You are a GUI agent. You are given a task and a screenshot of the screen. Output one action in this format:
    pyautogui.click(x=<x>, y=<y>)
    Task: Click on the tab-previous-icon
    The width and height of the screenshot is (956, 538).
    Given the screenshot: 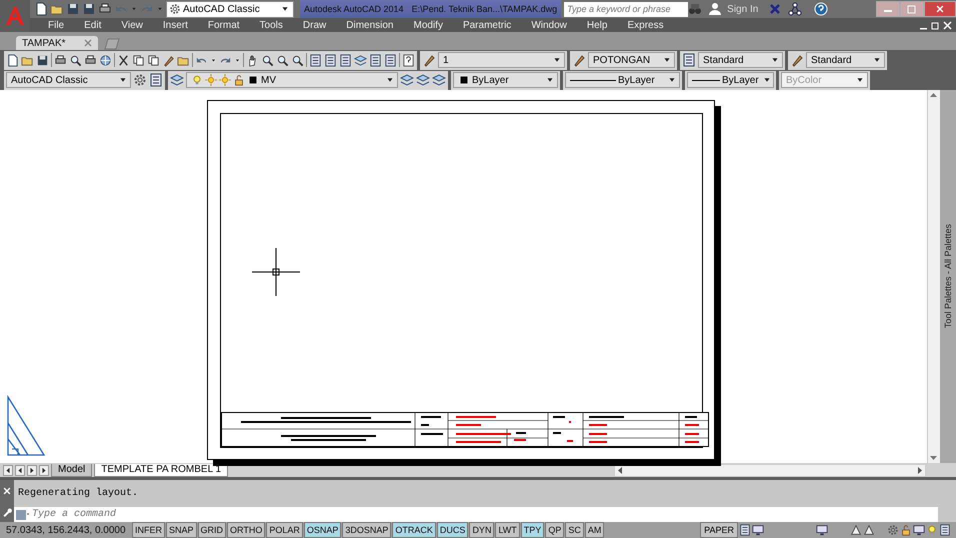 What is the action you would take?
    pyautogui.click(x=20, y=470)
    